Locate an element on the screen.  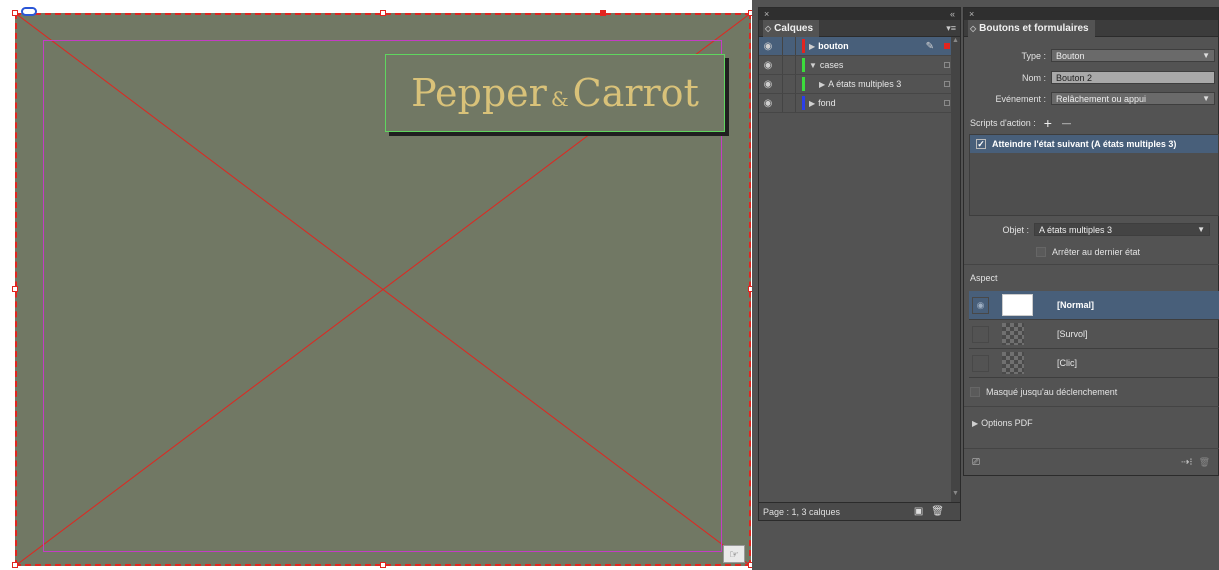
handle-top-reference is located at coordinates (603, 13).